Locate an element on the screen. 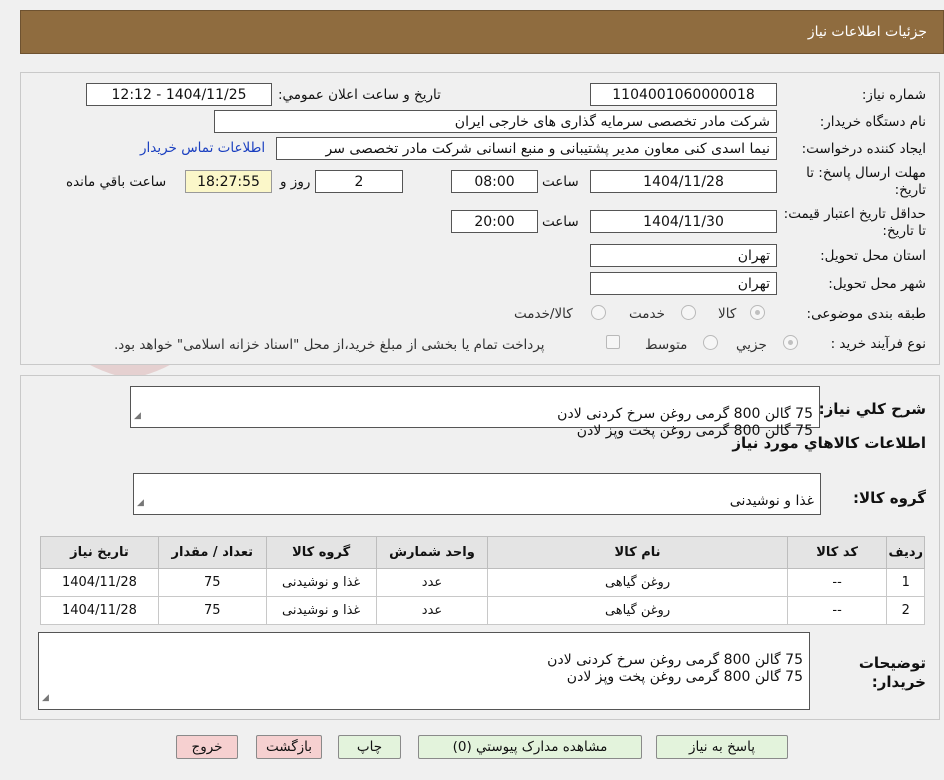 This screenshot has height=780, width=944. reply-button: پاسخ به نياز is located at coordinates (722, 747).